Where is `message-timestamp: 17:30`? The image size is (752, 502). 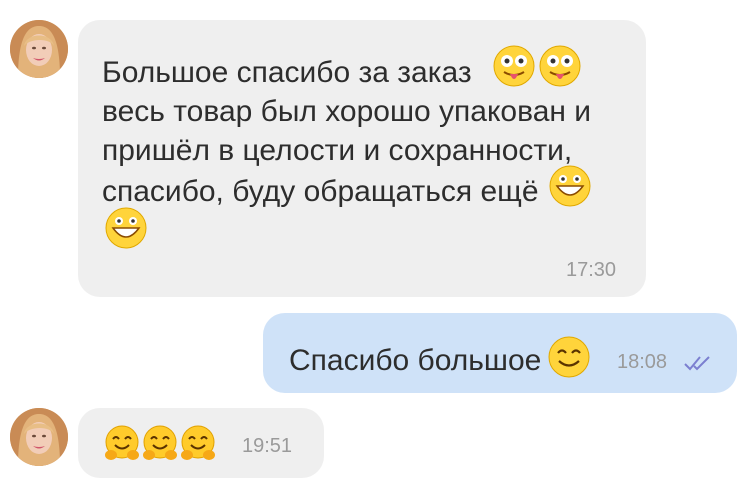
message-timestamp: 17:30 is located at coordinates (591, 270).